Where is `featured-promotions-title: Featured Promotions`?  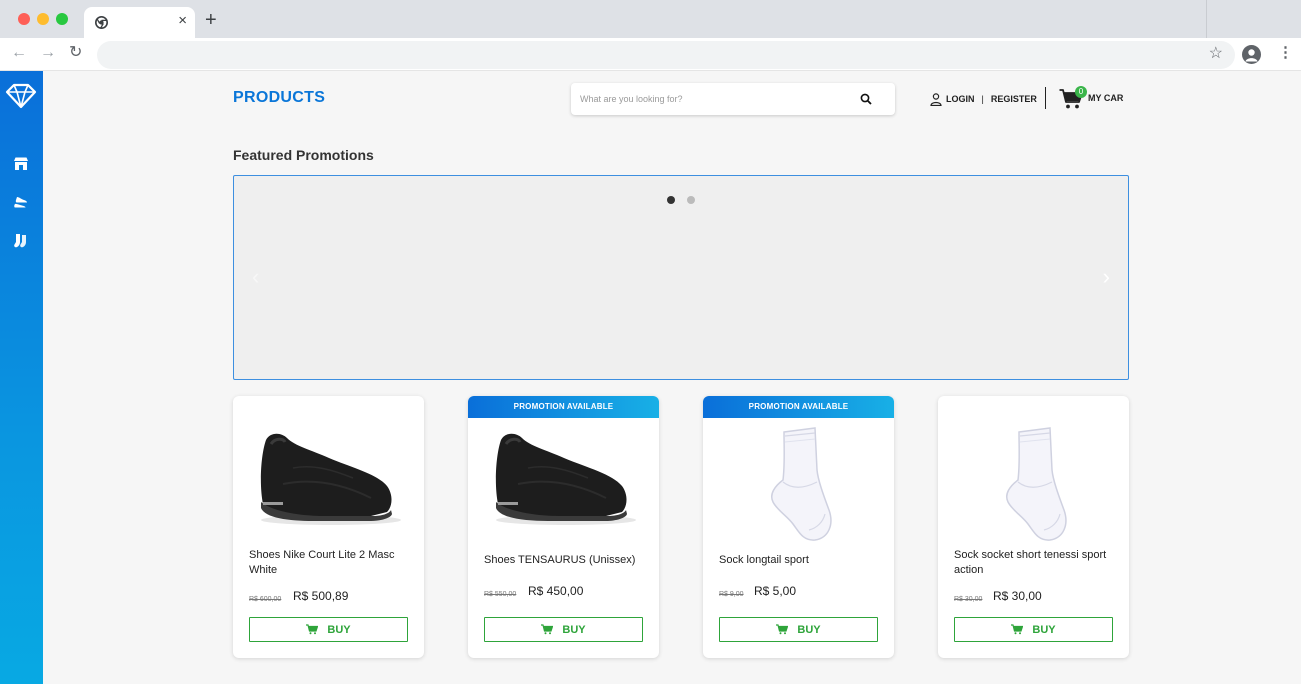 featured-promotions-title: Featured Promotions is located at coordinates (303, 155).